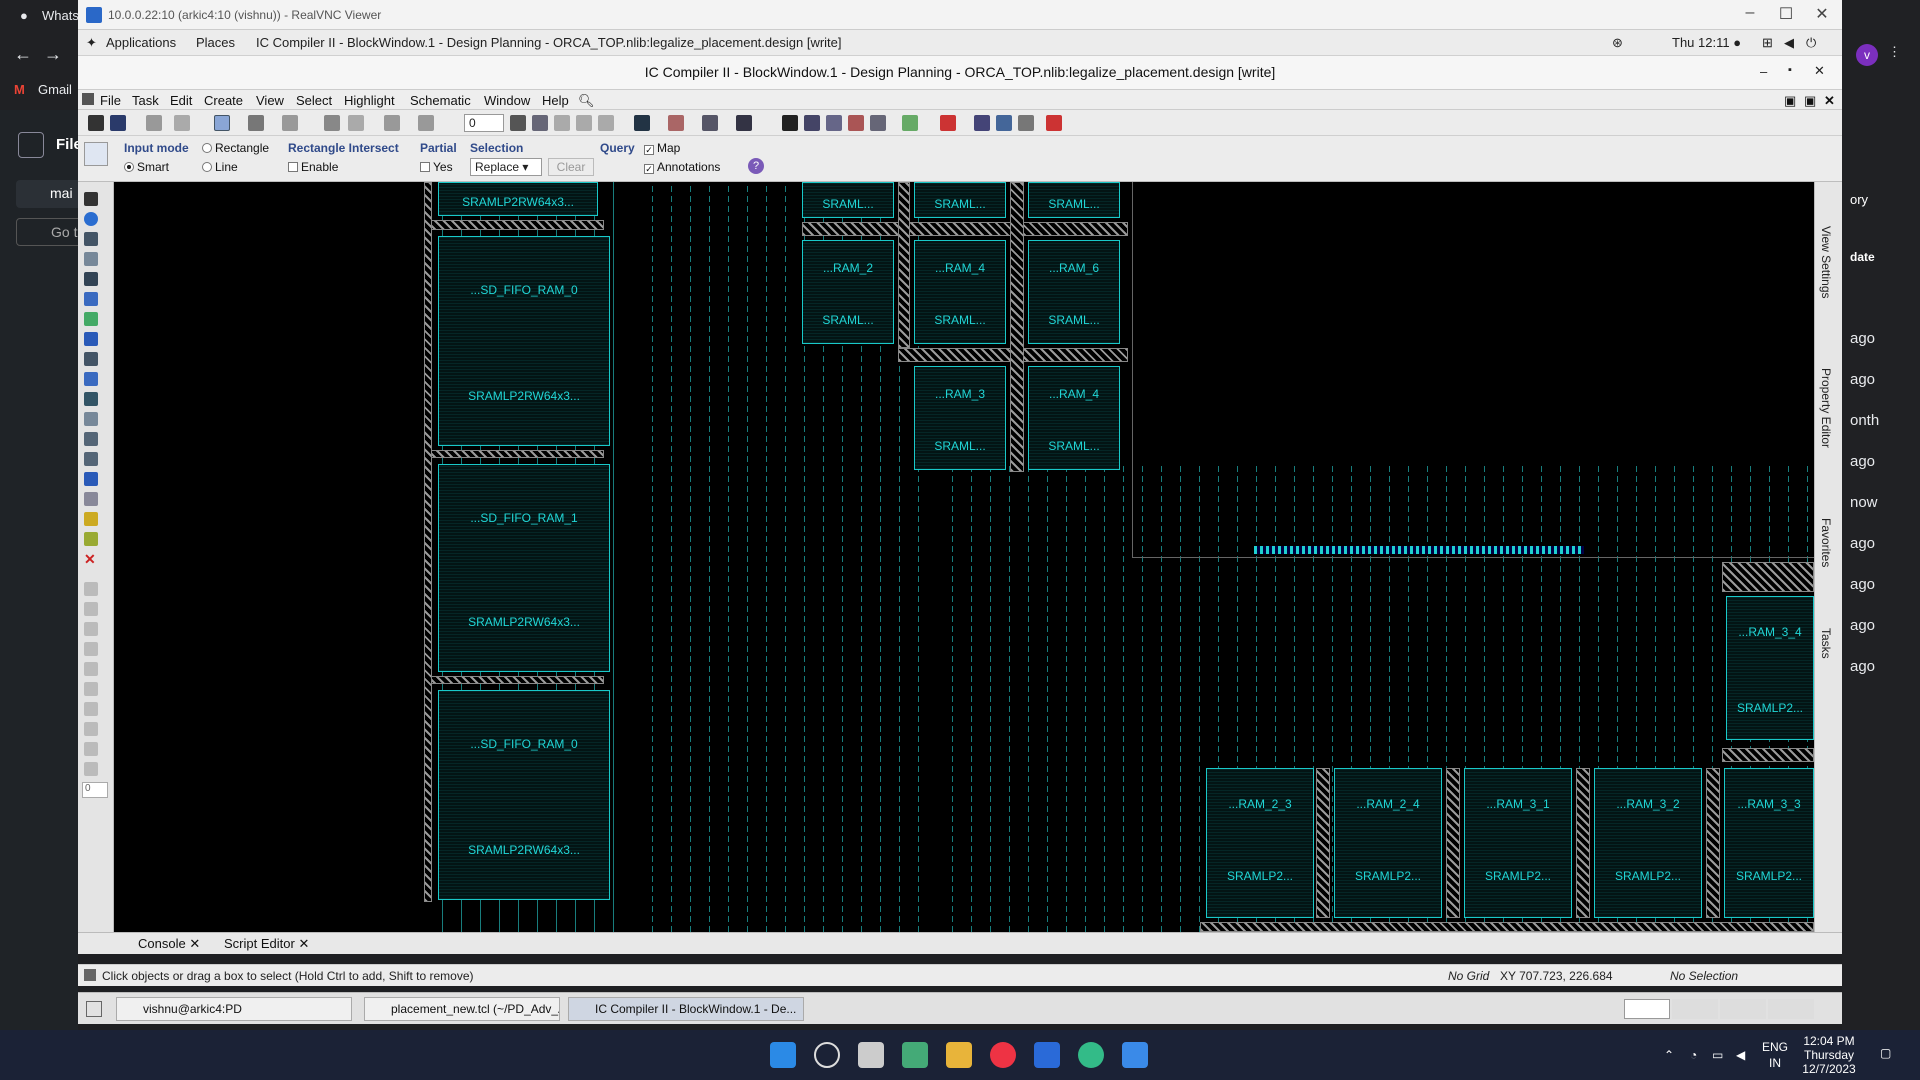  I want to click on tab-tasks: Tasks, so click(1826, 643).